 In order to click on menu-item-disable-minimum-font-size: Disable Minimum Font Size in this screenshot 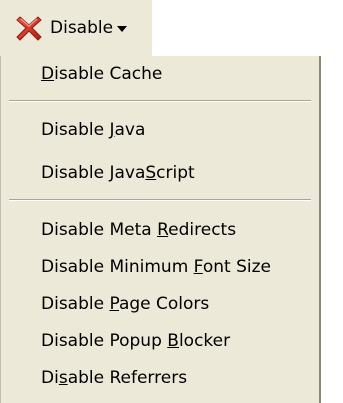, I will do `click(156, 267)`.